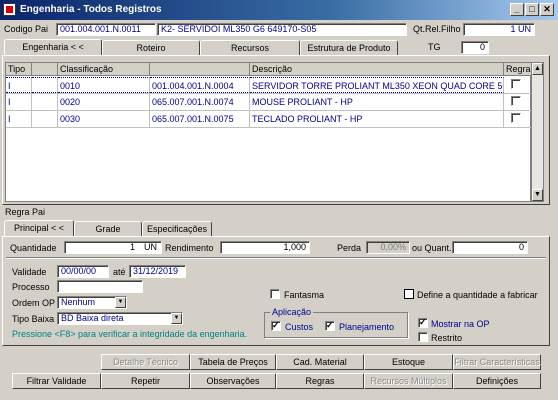 This screenshot has height=400, width=558. What do you see at coordinates (119, 272) in the screenshot?
I see `ate-label: até` at bounding box center [119, 272].